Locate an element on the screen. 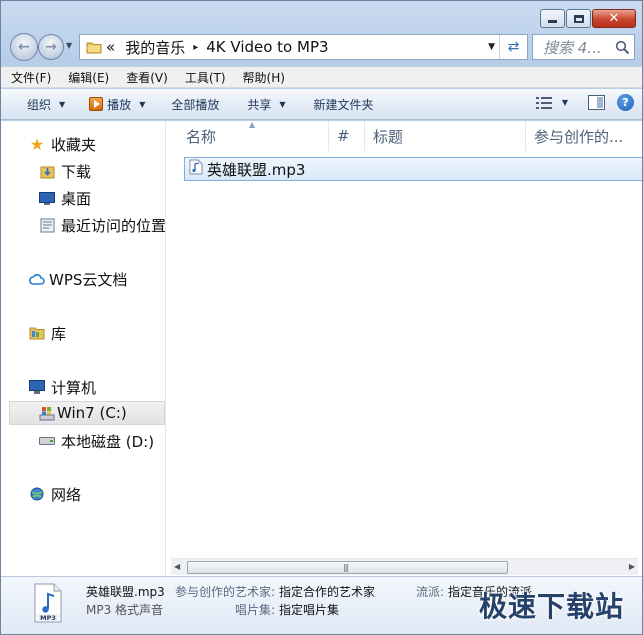 Image resolution: width=643 pixels, height=635 pixels. details-file-type: MP3 格式声音 is located at coordinates (125, 610).